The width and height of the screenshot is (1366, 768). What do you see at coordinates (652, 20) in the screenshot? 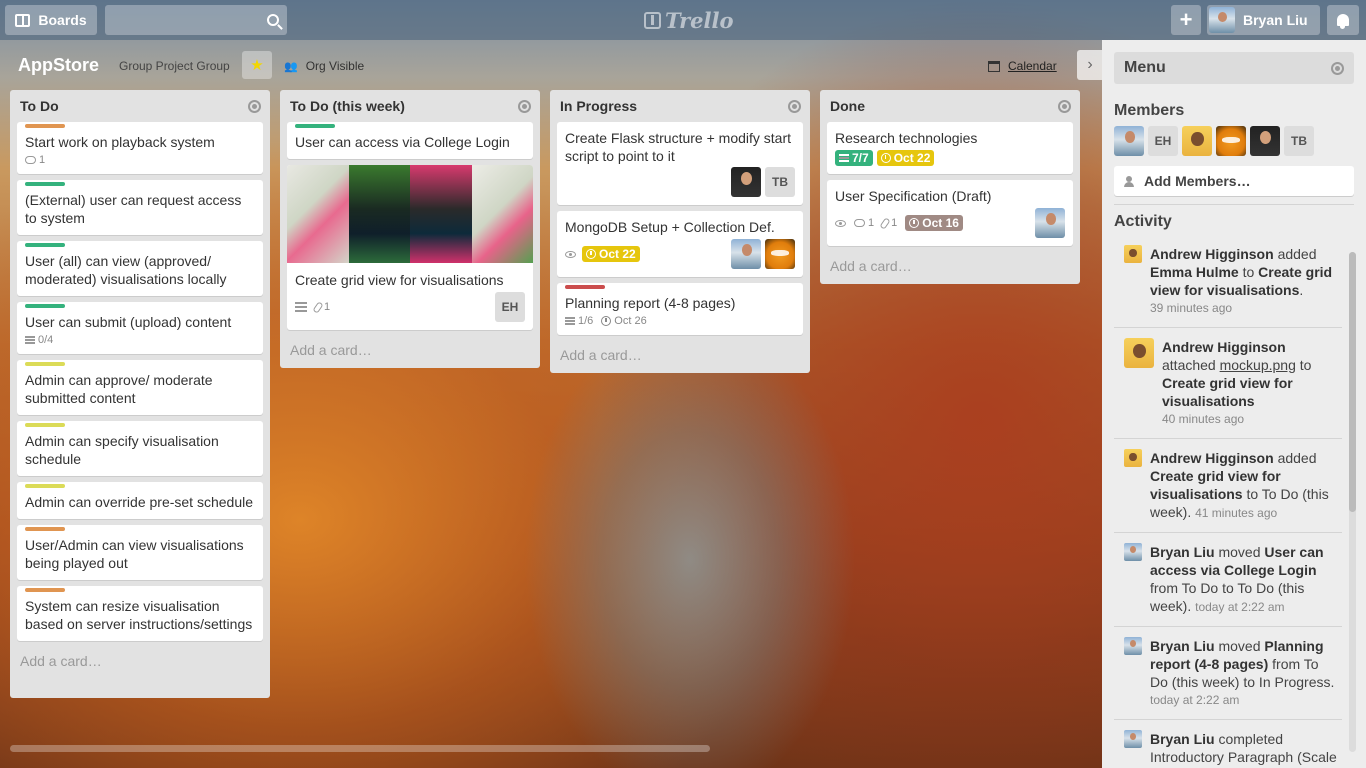
I see `trello-logo-icon` at bounding box center [652, 20].